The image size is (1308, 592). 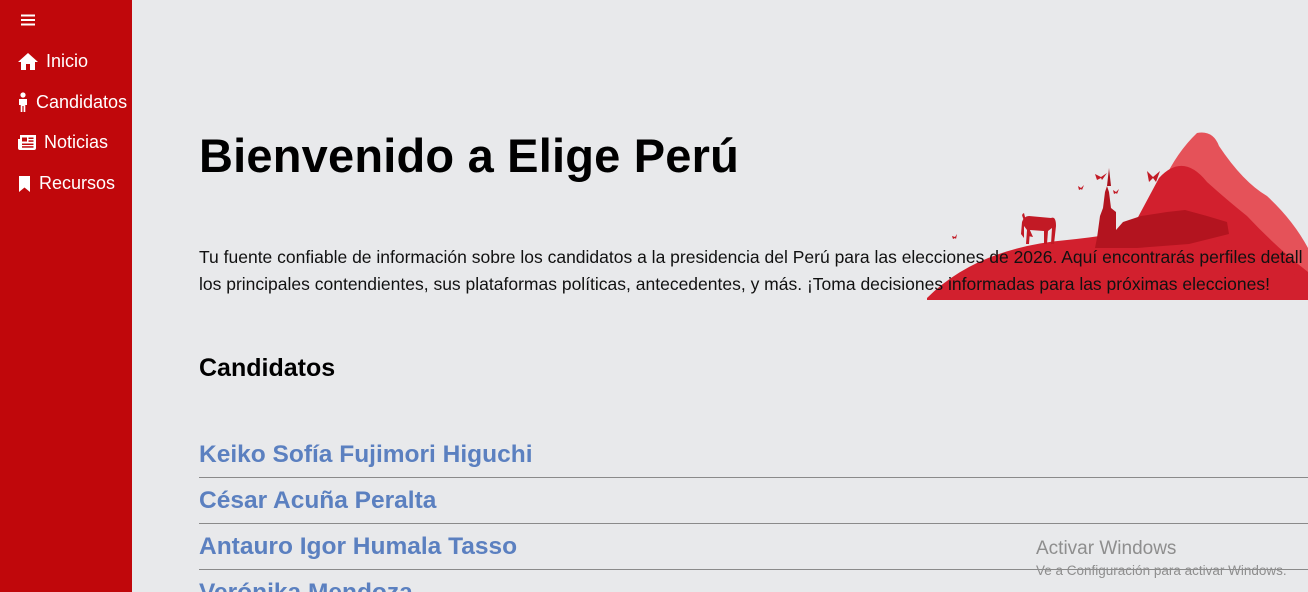 What do you see at coordinates (67, 61) in the screenshot?
I see `sidebar-item-label: Inicio` at bounding box center [67, 61].